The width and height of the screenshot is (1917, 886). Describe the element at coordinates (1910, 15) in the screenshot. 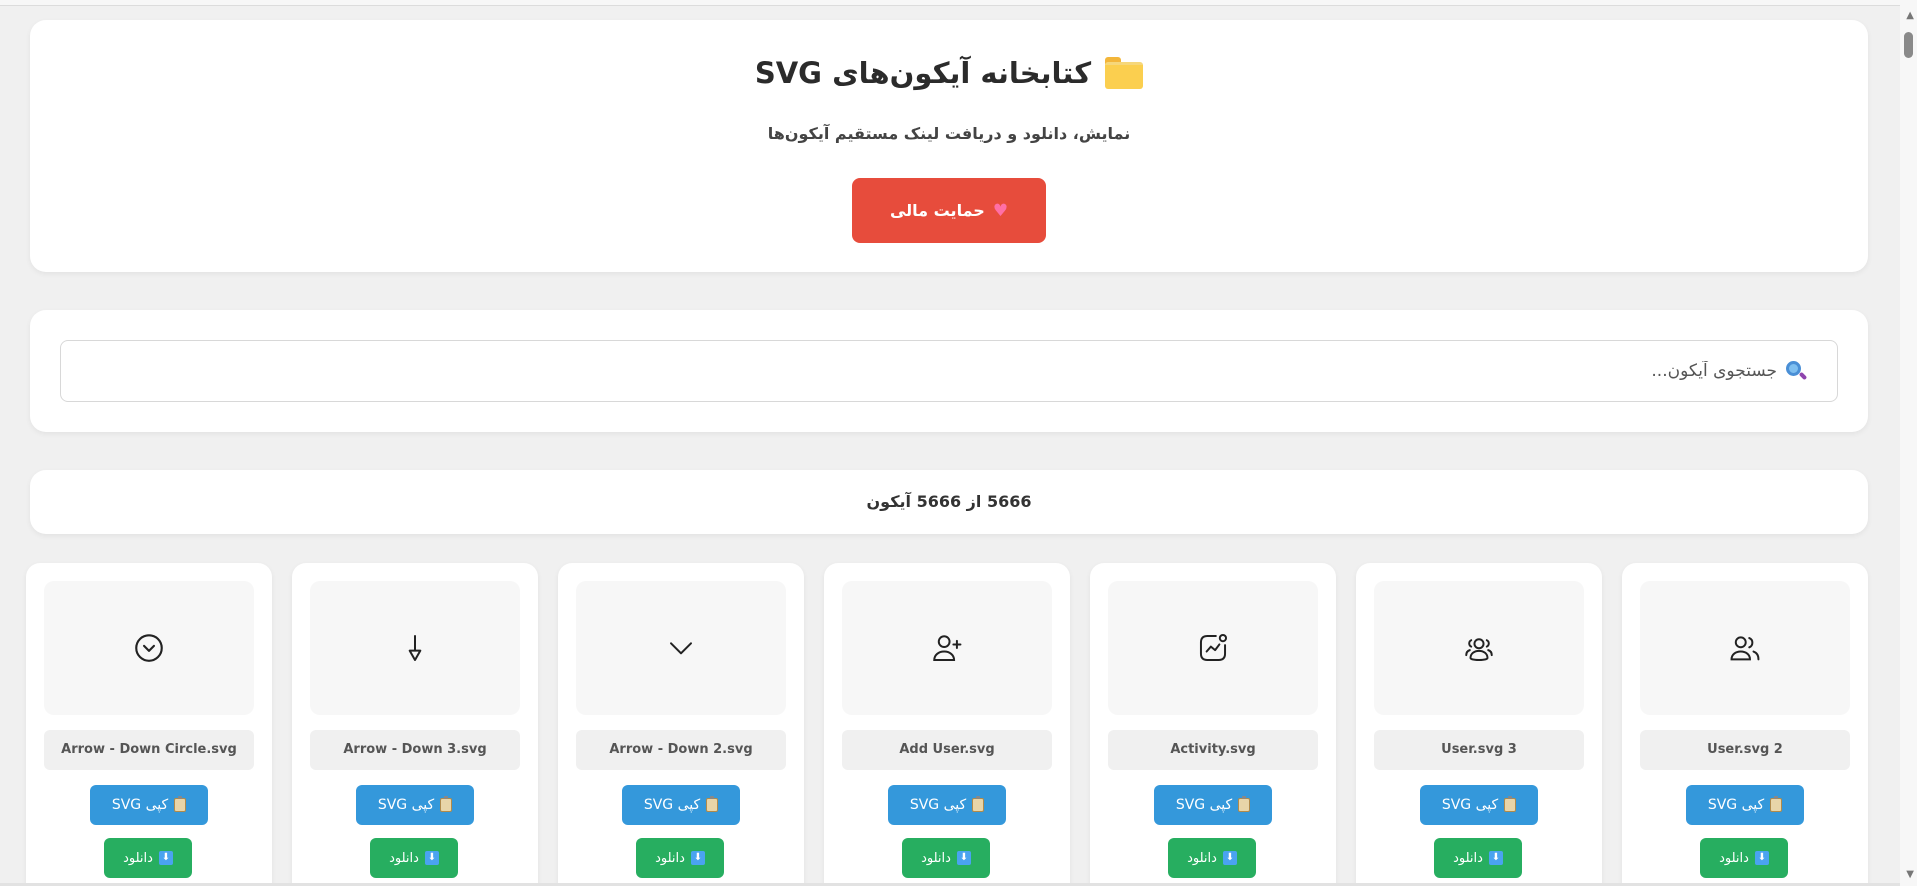

I see `scroll-up-icon: ▲` at that location.